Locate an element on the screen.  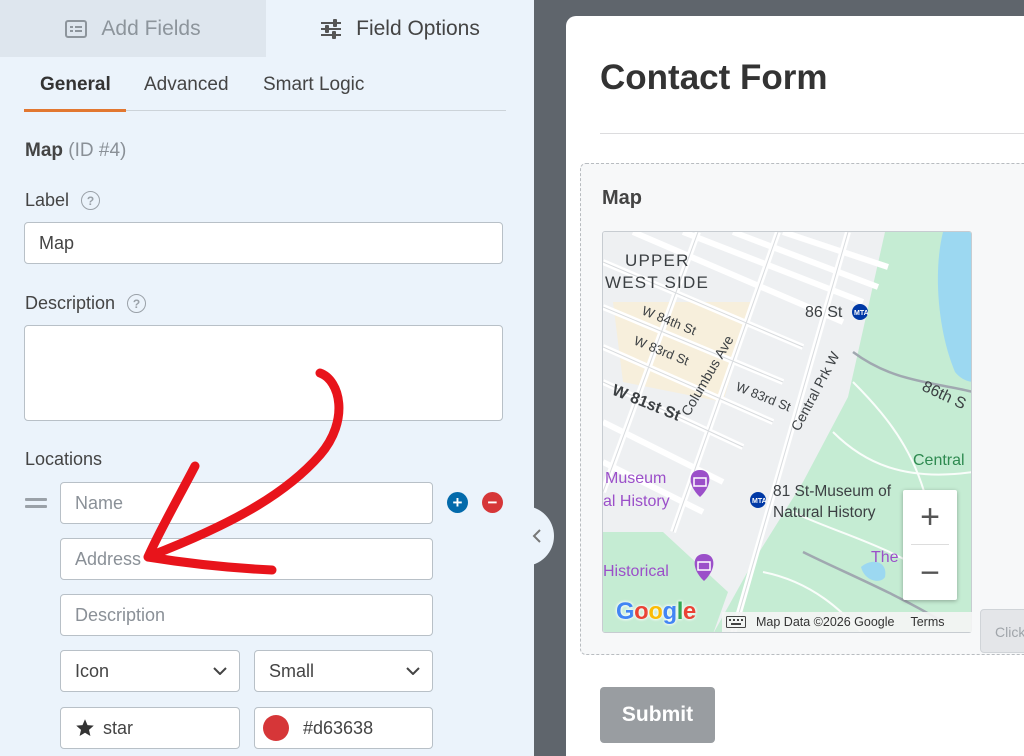
map-label-upper: UPPER is located at coordinates (657, 260).